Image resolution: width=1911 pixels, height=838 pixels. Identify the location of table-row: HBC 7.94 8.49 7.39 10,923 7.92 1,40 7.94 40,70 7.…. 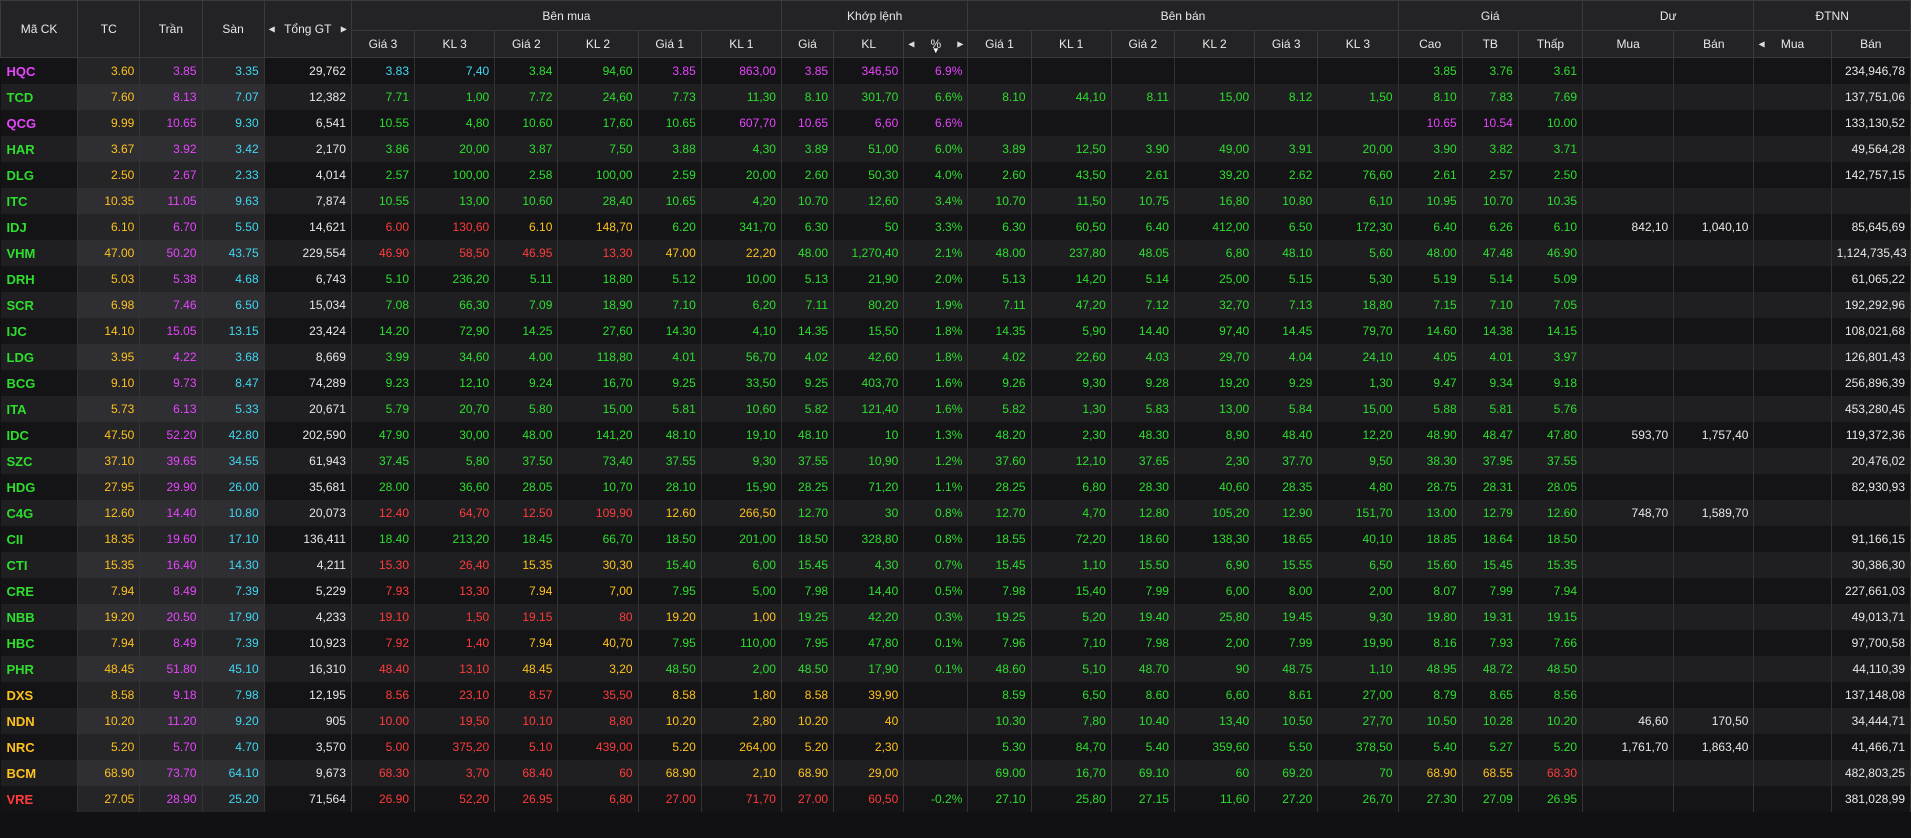
(955, 643).